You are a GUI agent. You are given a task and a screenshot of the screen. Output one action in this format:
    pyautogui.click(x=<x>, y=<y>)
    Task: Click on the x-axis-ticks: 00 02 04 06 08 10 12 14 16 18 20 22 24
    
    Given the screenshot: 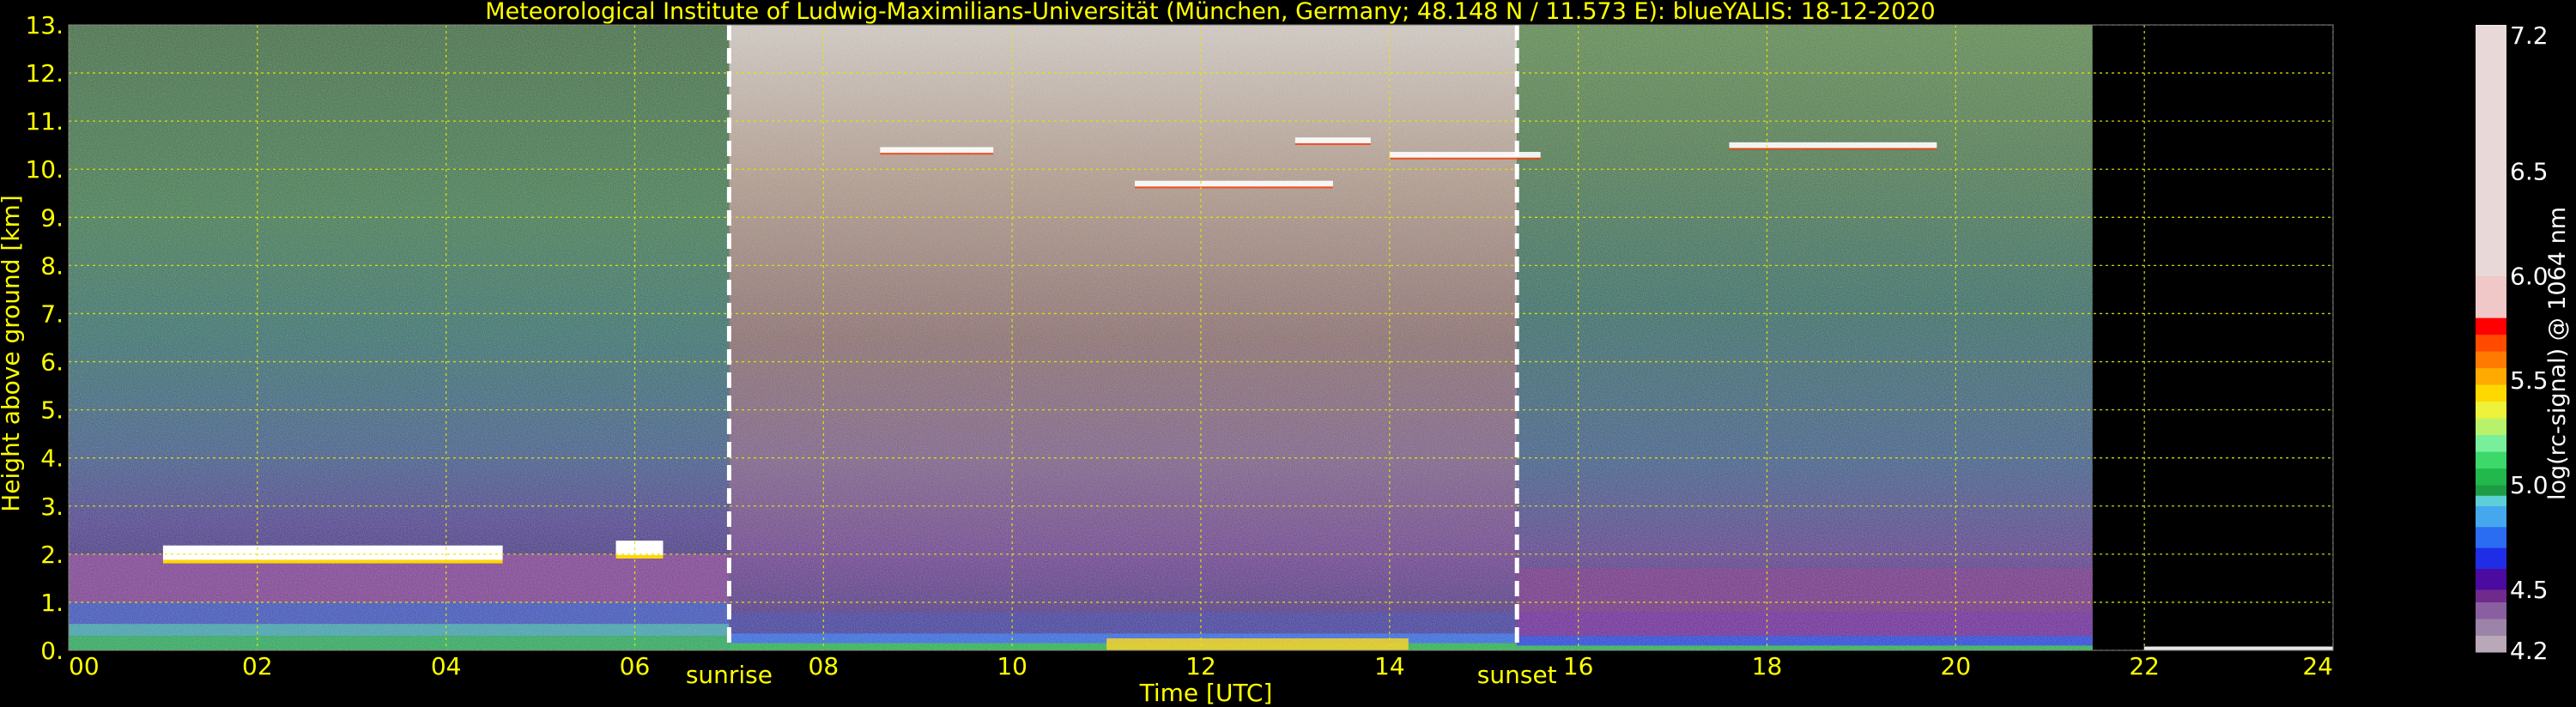 What is the action you would take?
    pyautogui.click(x=1201, y=666)
    